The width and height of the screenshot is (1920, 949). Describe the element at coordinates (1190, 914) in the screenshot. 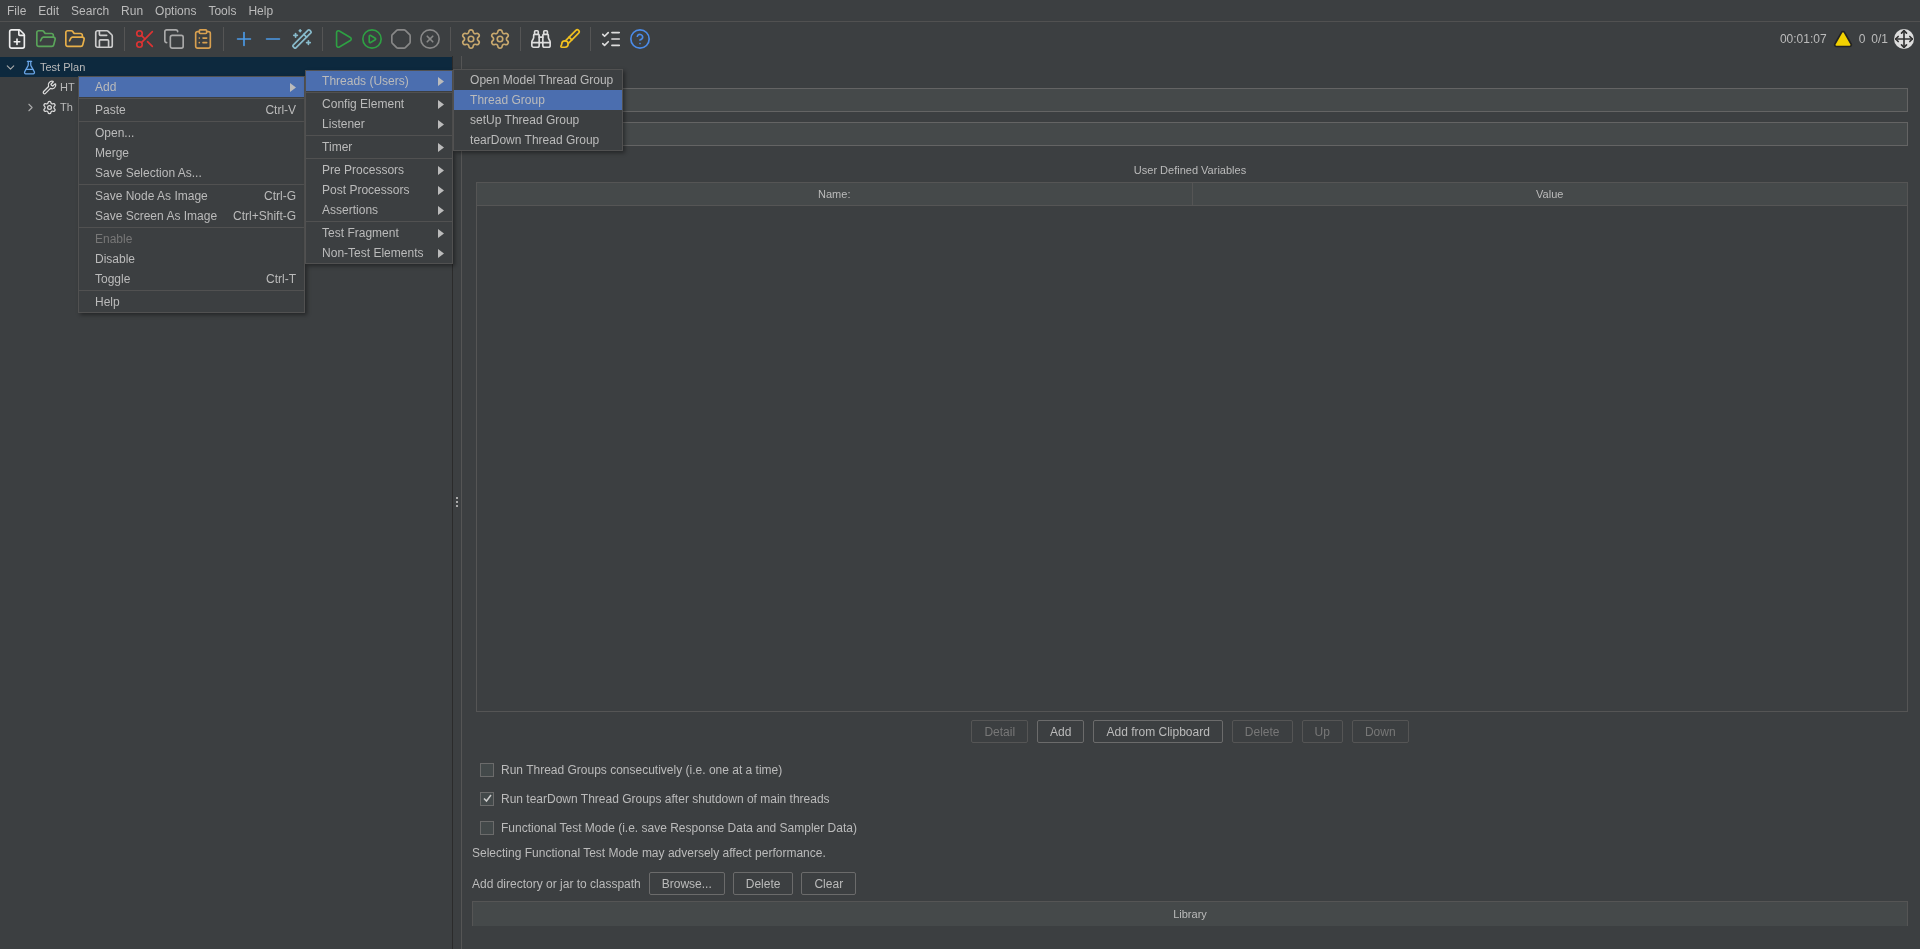

I see `column-header: Library` at that location.